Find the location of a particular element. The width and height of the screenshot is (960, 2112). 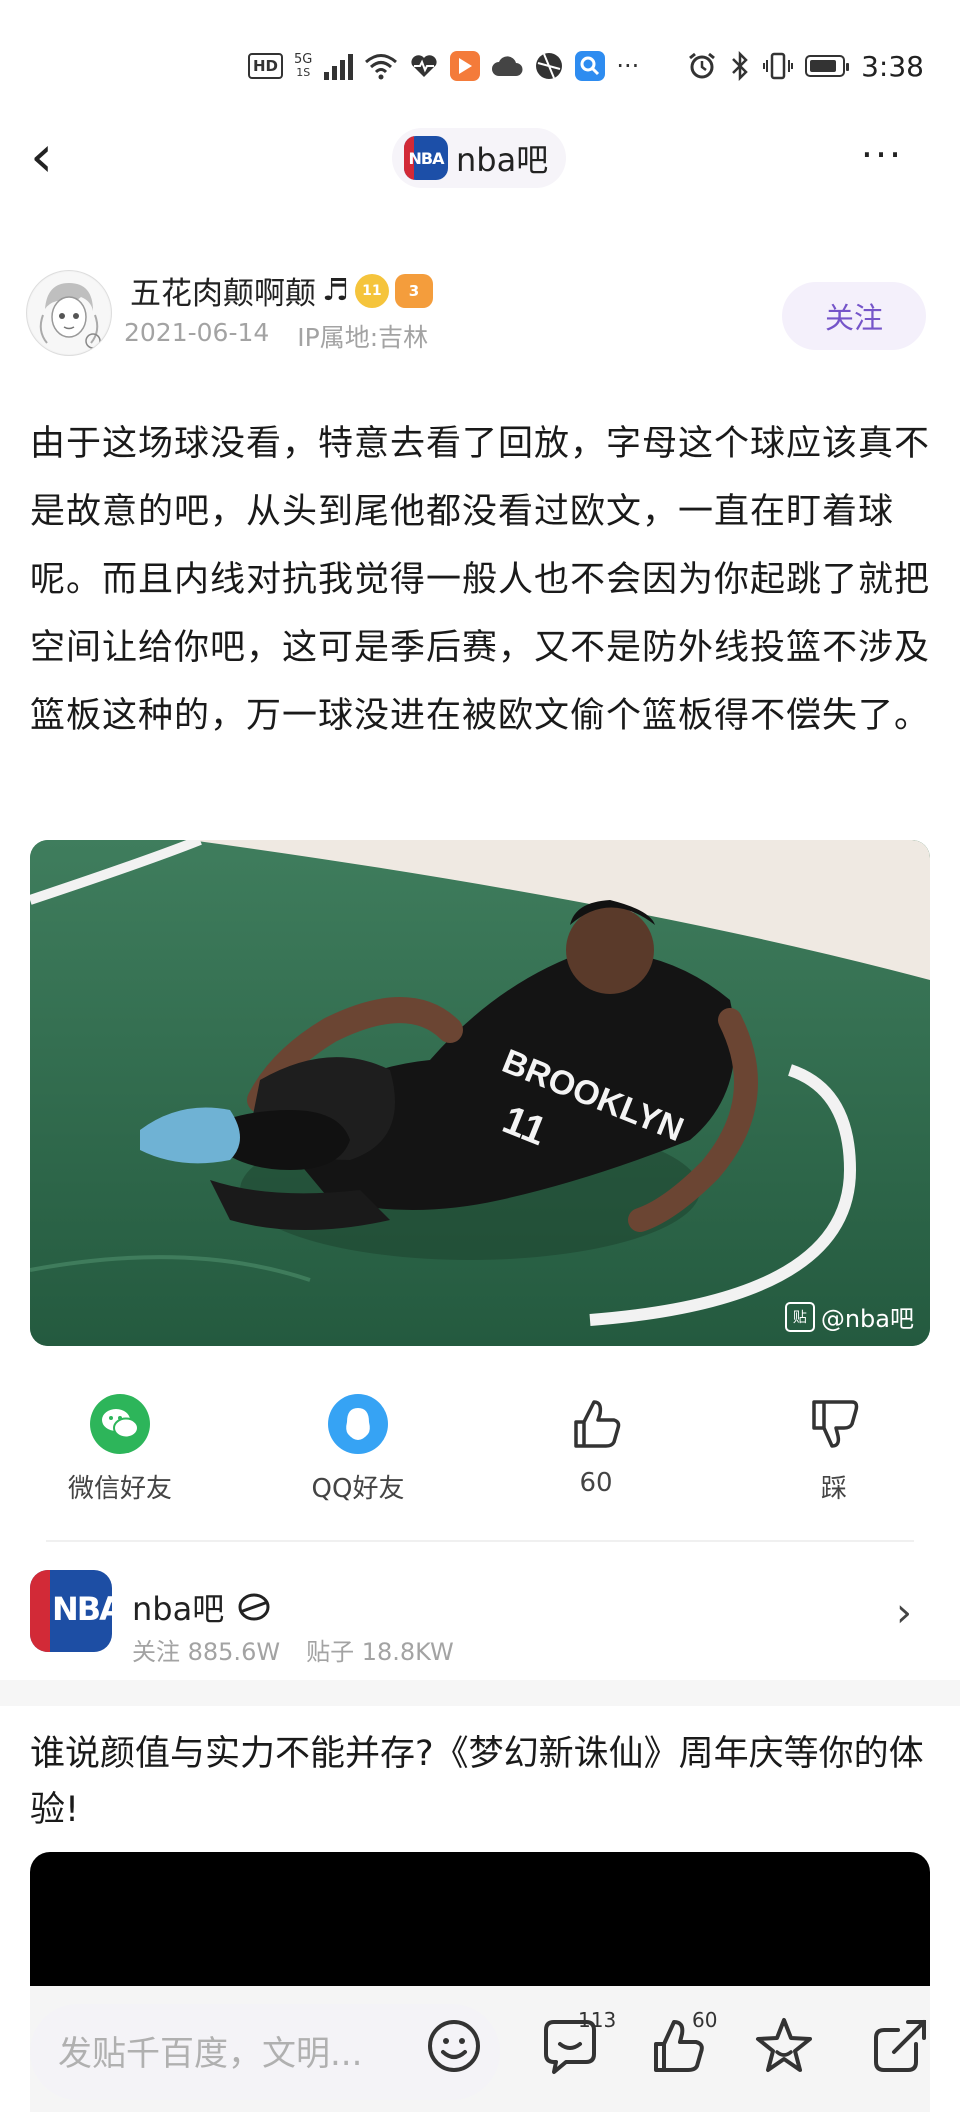

dislike-label: 踩 is located at coordinates (833, 1489).